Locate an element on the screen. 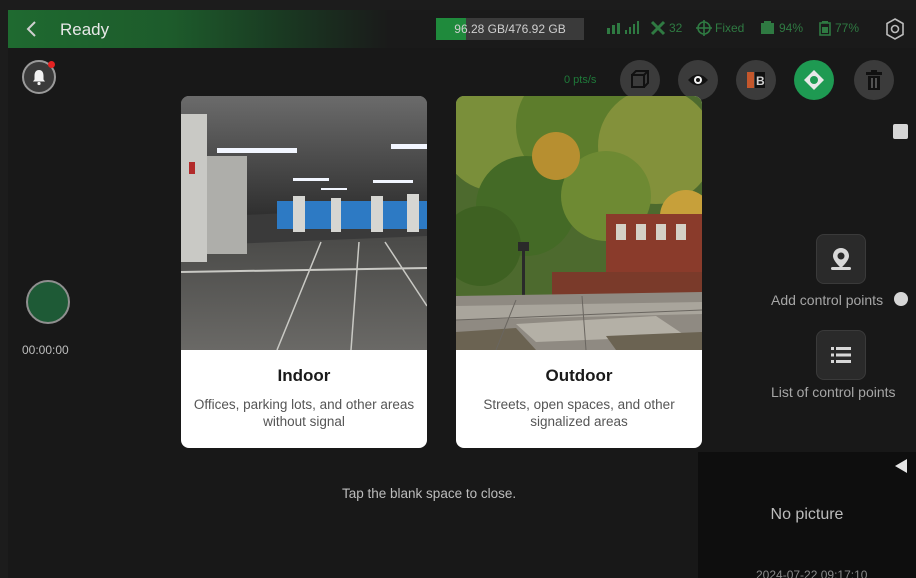 The height and width of the screenshot is (578, 916). battery-1-status: 94% is located at coordinates (781, 28).